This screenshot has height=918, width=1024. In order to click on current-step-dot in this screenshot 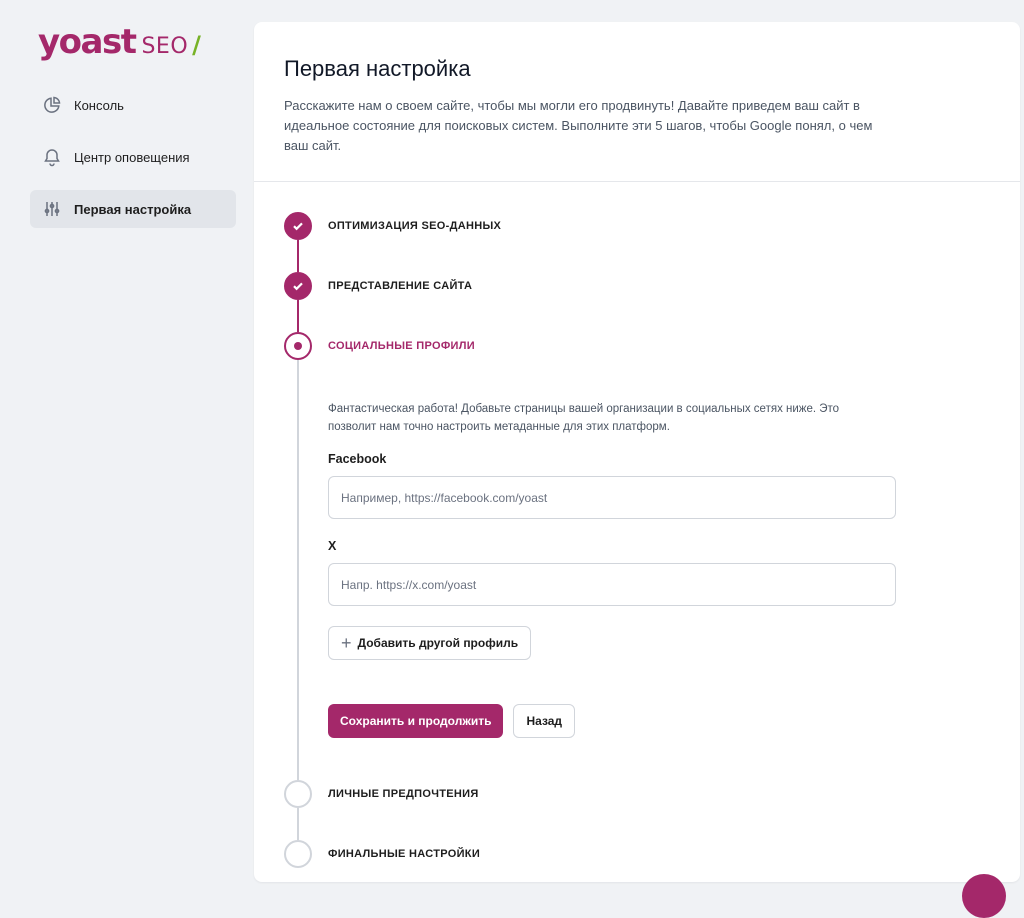, I will do `click(298, 346)`.